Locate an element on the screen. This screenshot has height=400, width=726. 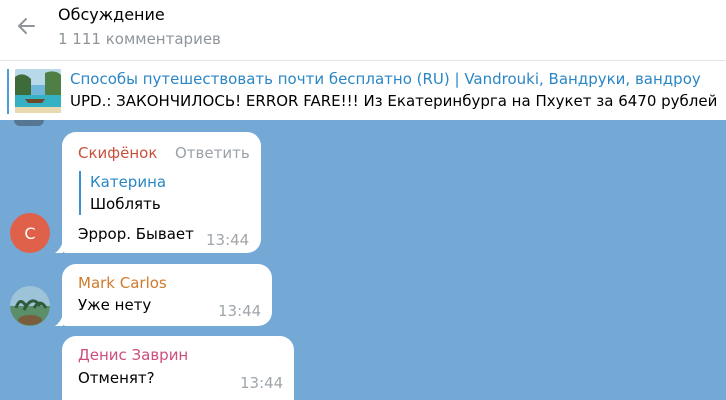
sender-name: Mark Carlos is located at coordinates (122, 283).